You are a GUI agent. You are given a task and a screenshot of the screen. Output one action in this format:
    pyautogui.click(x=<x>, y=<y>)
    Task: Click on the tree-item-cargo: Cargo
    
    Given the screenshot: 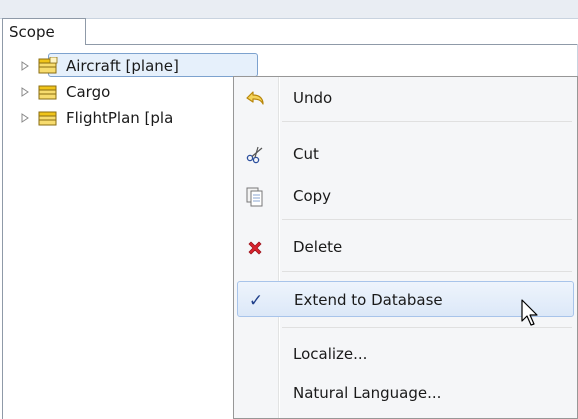 What is the action you would take?
    pyautogui.click(x=64, y=92)
    